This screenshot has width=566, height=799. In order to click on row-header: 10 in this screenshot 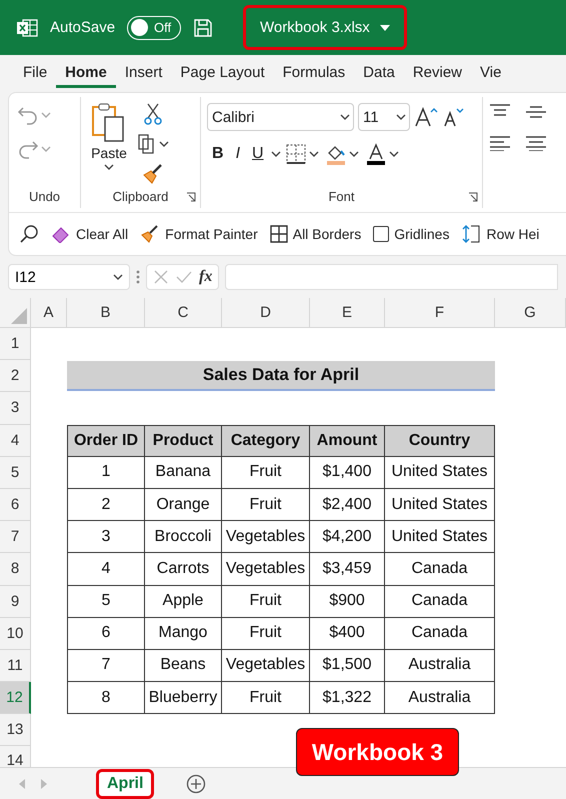, I will do `click(15, 634)`.